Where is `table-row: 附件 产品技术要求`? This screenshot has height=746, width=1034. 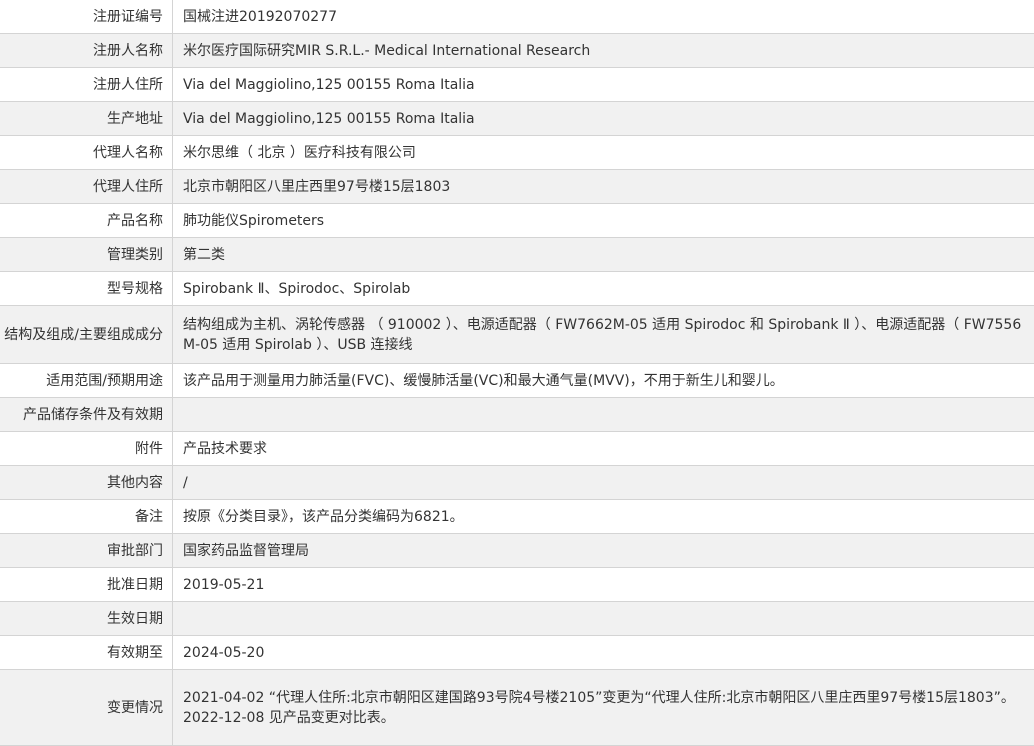 table-row: 附件 产品技术要求 is located at coordinates (517, 448).